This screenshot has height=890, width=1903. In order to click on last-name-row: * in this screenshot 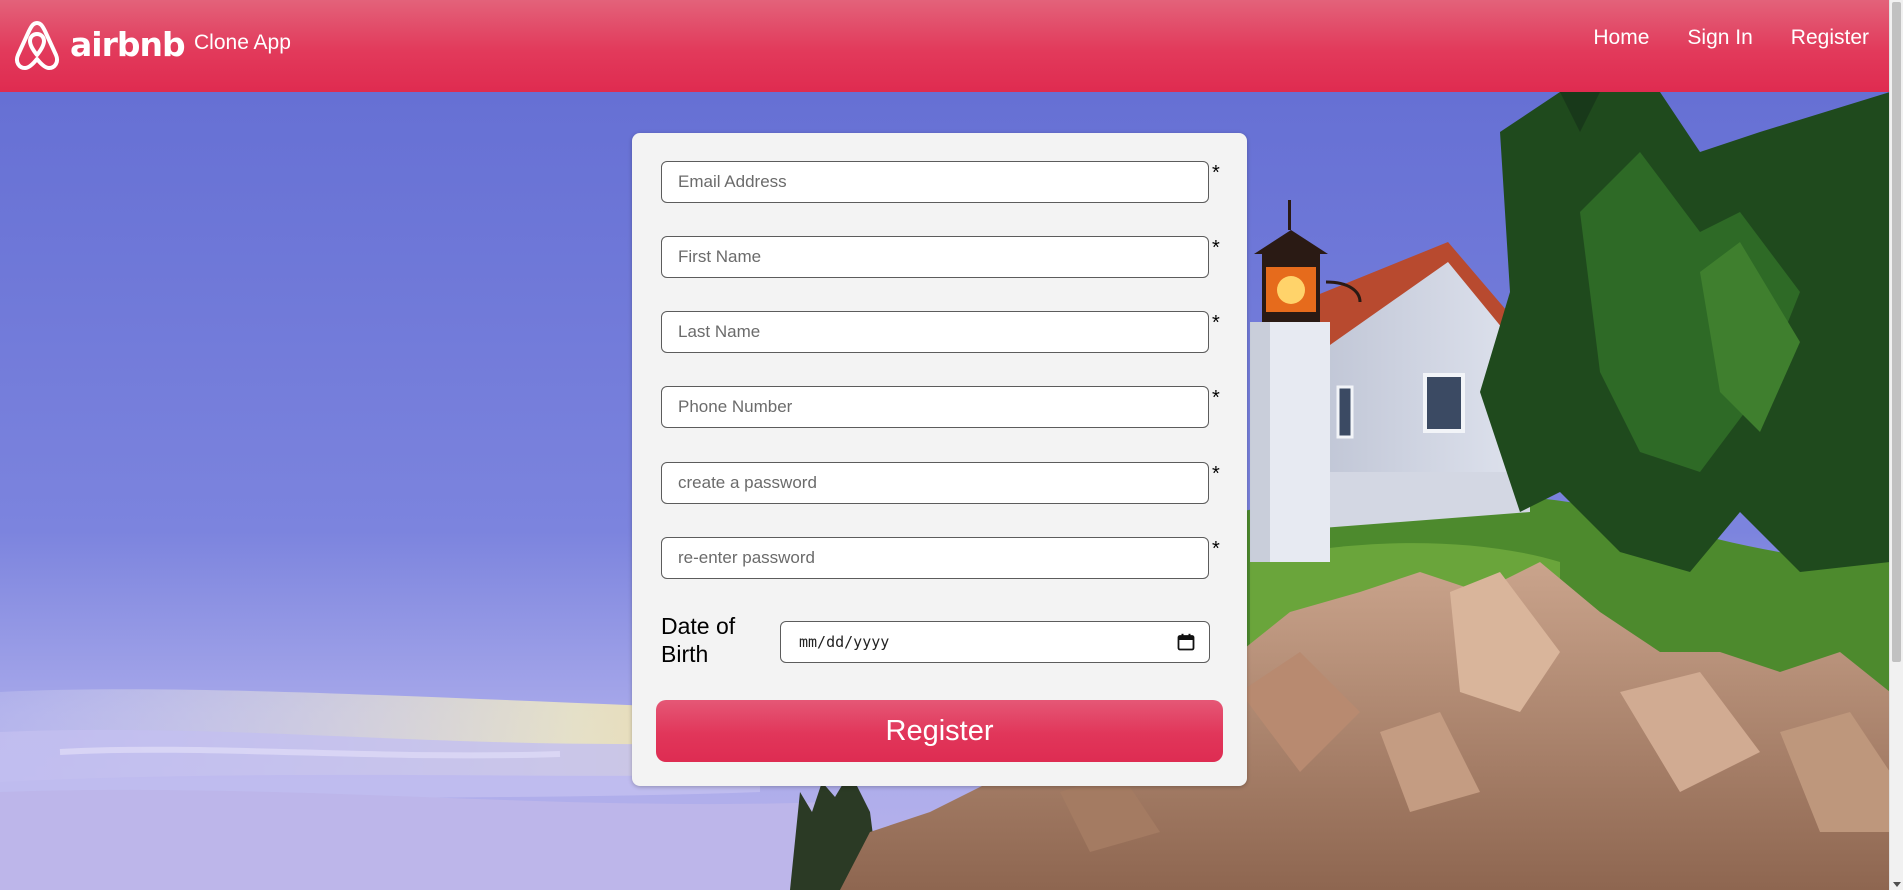, I will do `click(941, 332)`.